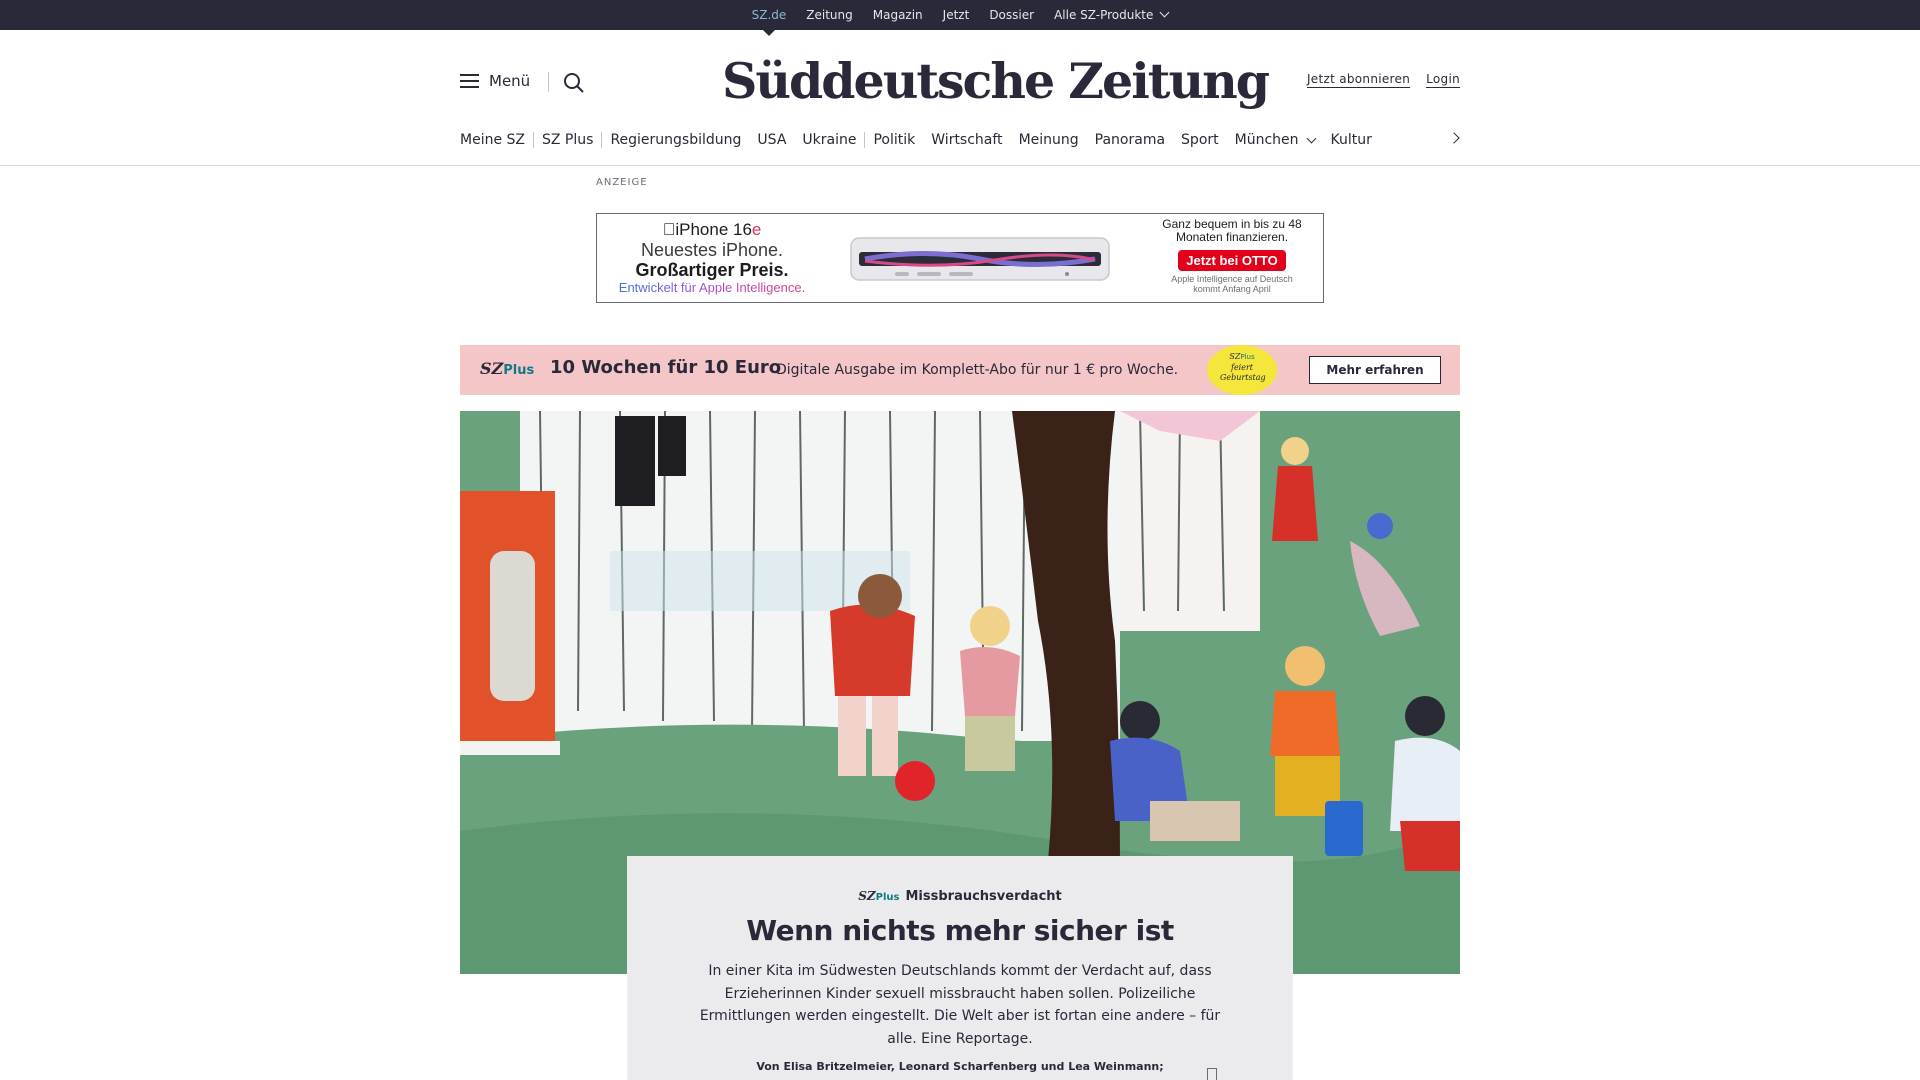  I want to click on nav-item-sport: Sport, so click(1200, 140).